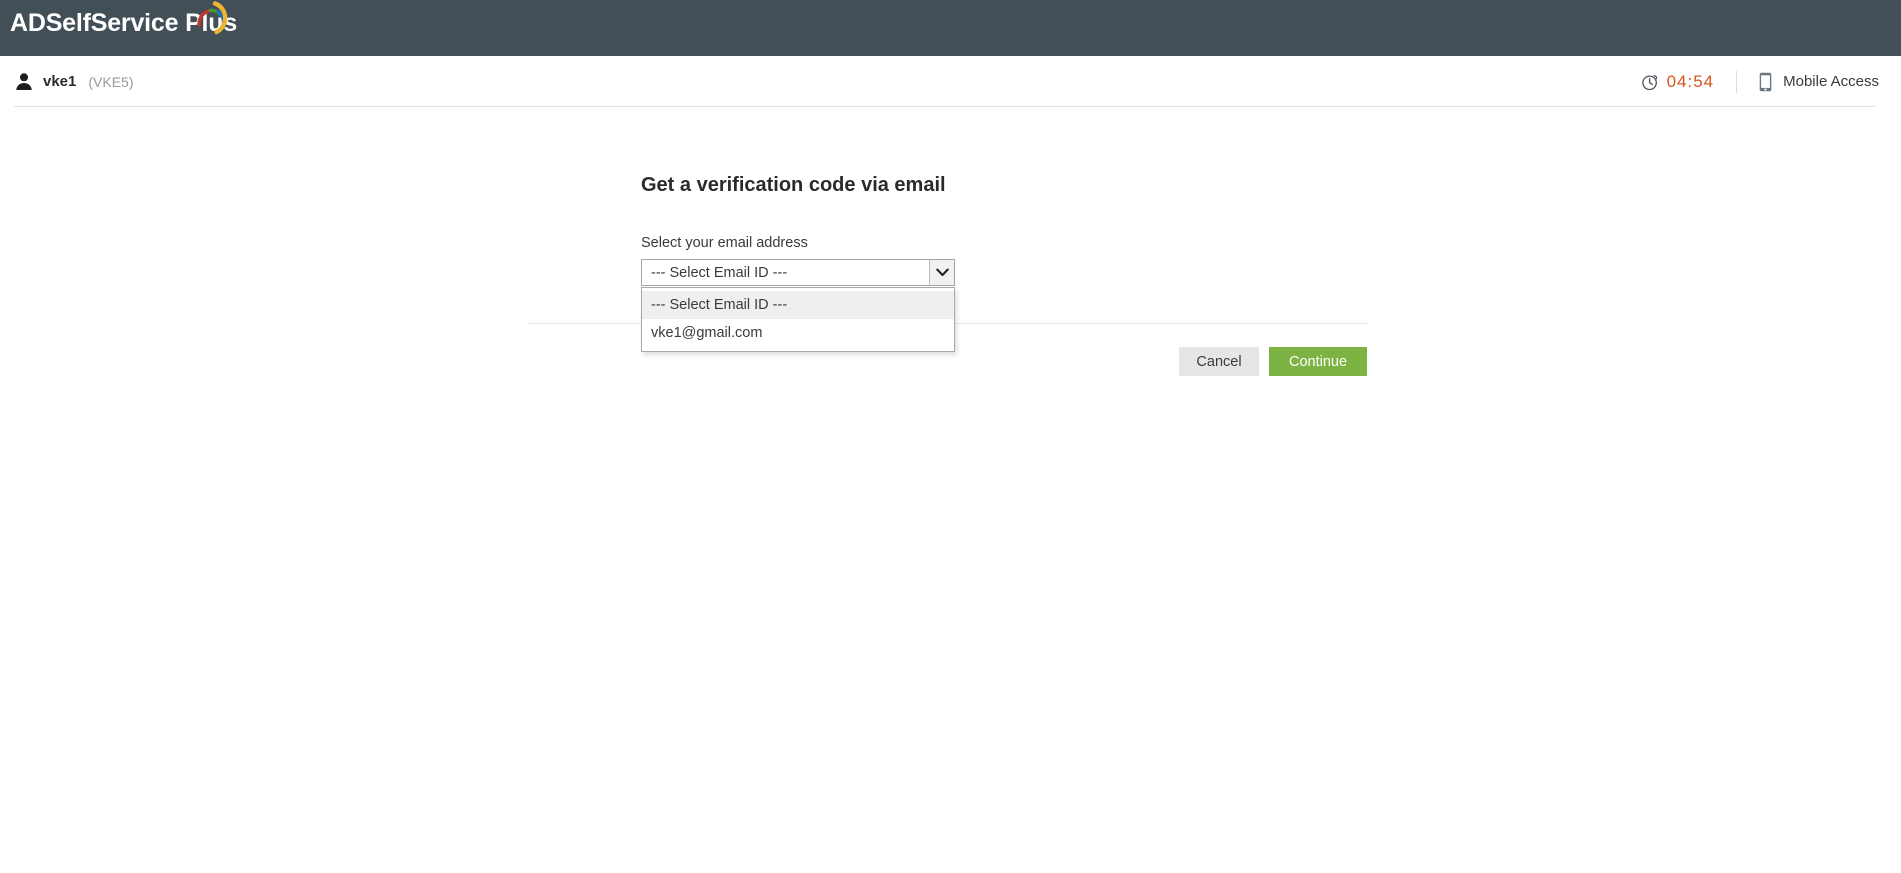 This screenshot has height=873, width=1901. What do you see at coordinates (212, 18) in the screenshot?
I see `swoosh-icon` at bounding box center [212, 18].